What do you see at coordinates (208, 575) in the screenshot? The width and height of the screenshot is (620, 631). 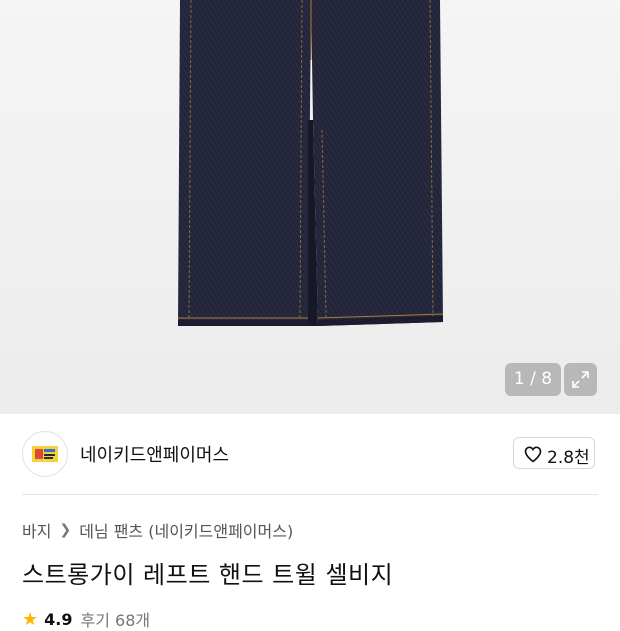 I see `product-title: 스트롱가이 레프트 핸드 트윌 셀비지` at bounding box center [208, 575].